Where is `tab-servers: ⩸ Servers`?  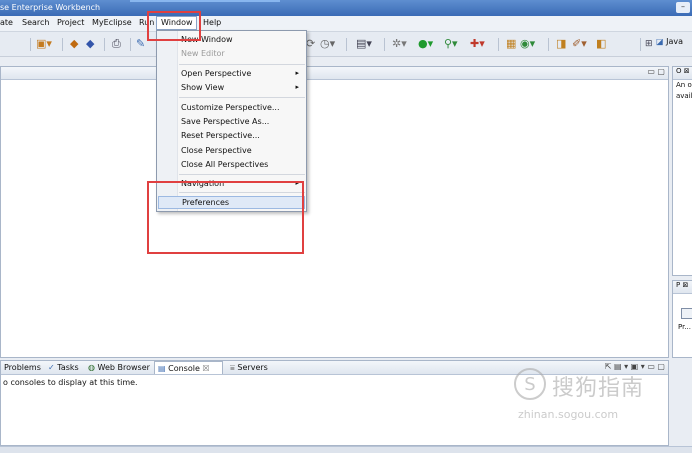 tab-servers: ⩸ Servers is located at coordinates (249, 367).